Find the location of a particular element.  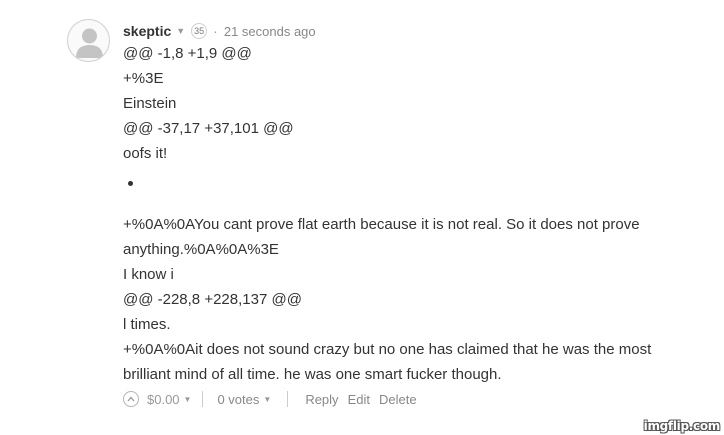

comment-line: Einstein is located at coordinates (150, 103).